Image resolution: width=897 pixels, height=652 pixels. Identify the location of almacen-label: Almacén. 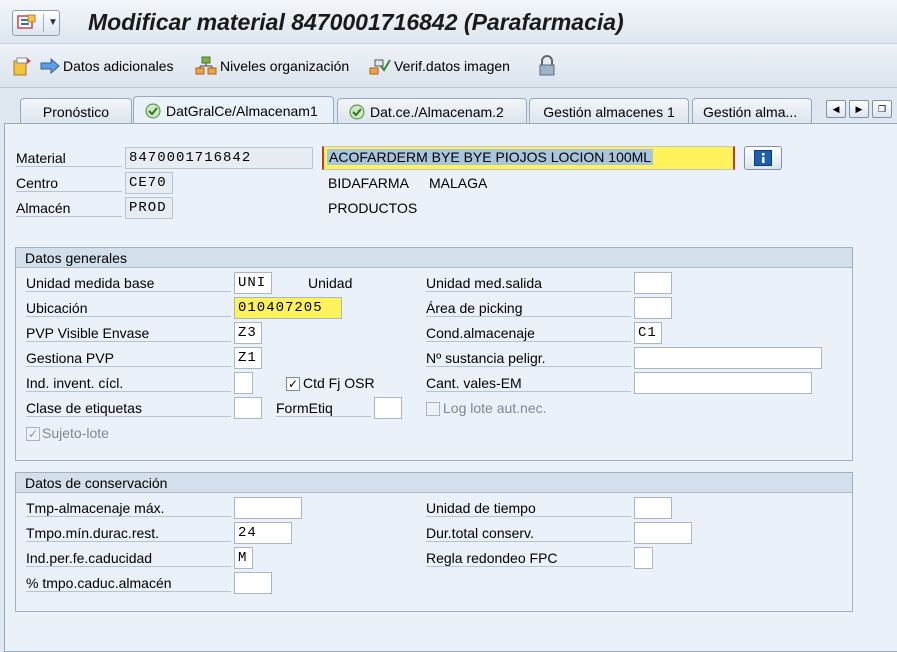
(69, 208).